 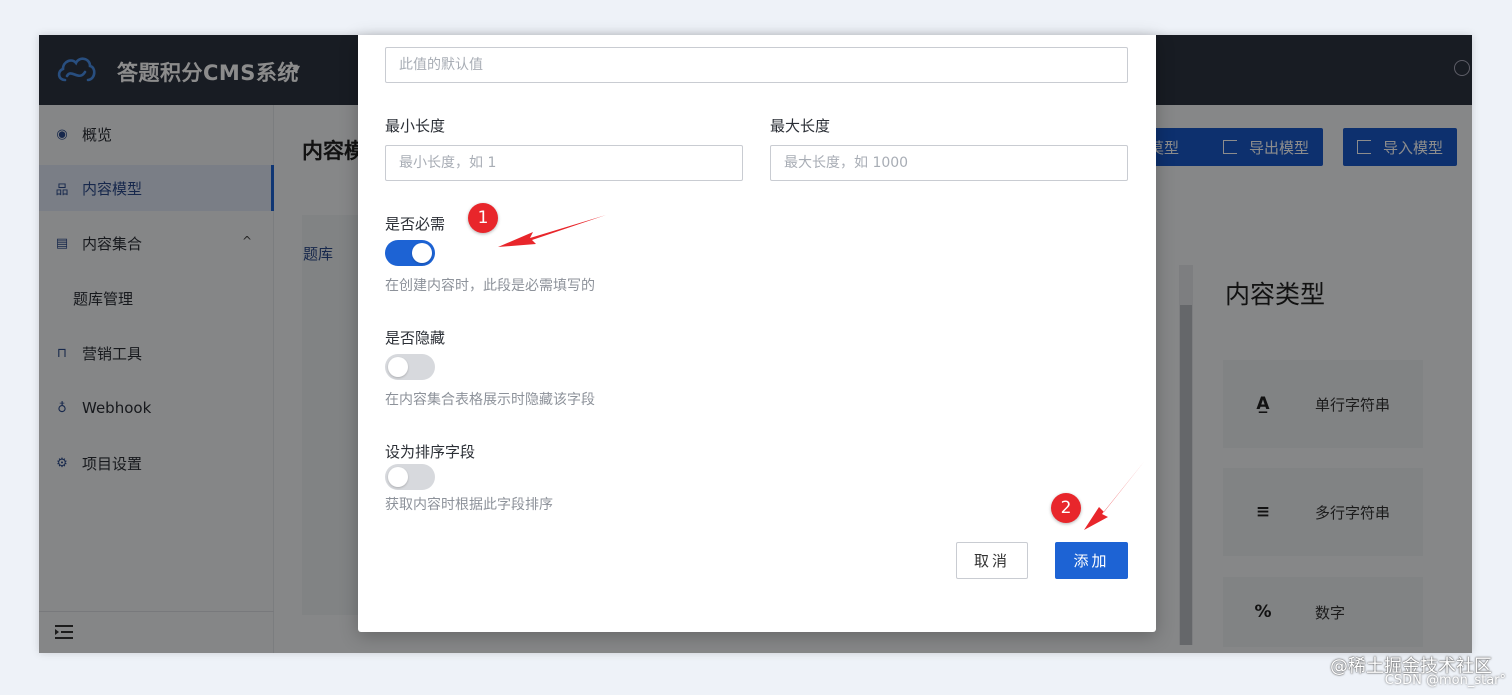 I want to click on sort-field-toggle, so click(x=410, y=477).